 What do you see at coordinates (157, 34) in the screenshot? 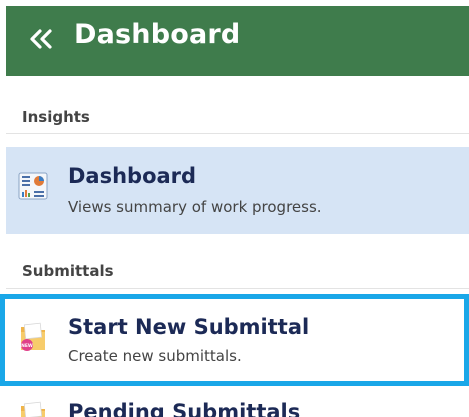
I see `page-title: Dashboard` at bounding box center [157, 34].